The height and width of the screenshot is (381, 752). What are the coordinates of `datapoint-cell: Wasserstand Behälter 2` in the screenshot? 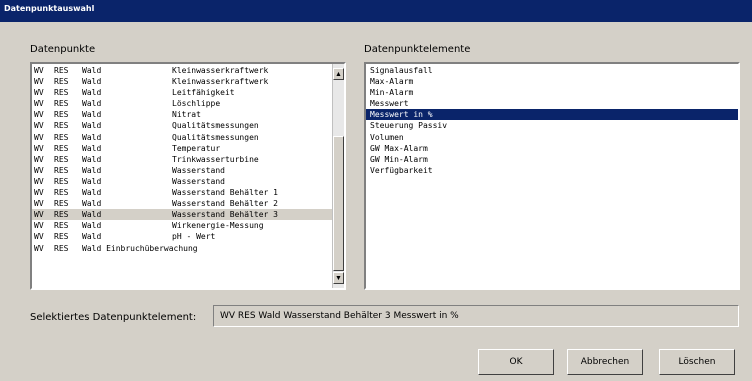 It's located at (225, 204).